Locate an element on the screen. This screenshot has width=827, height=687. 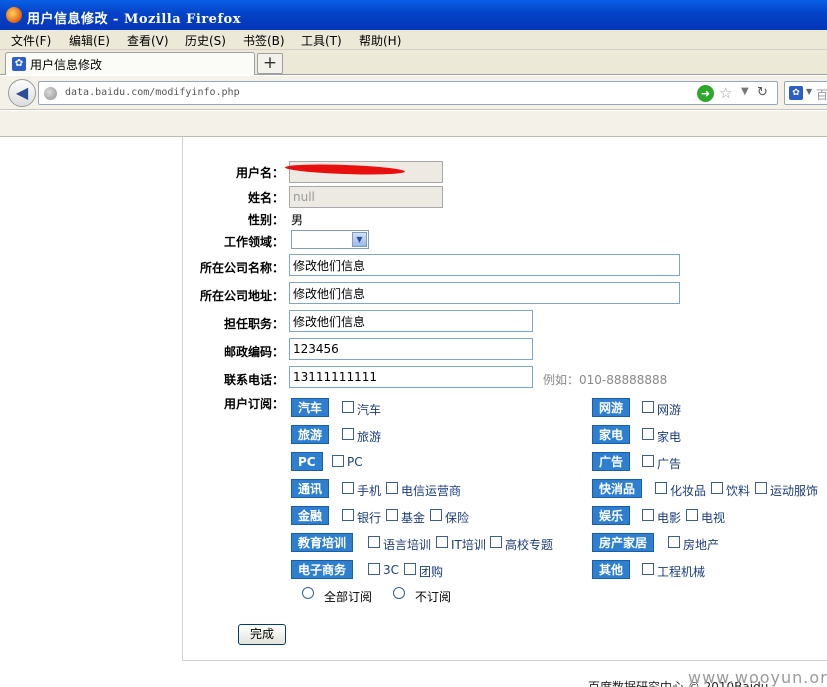
position-field is located at coordinates (411, 321).